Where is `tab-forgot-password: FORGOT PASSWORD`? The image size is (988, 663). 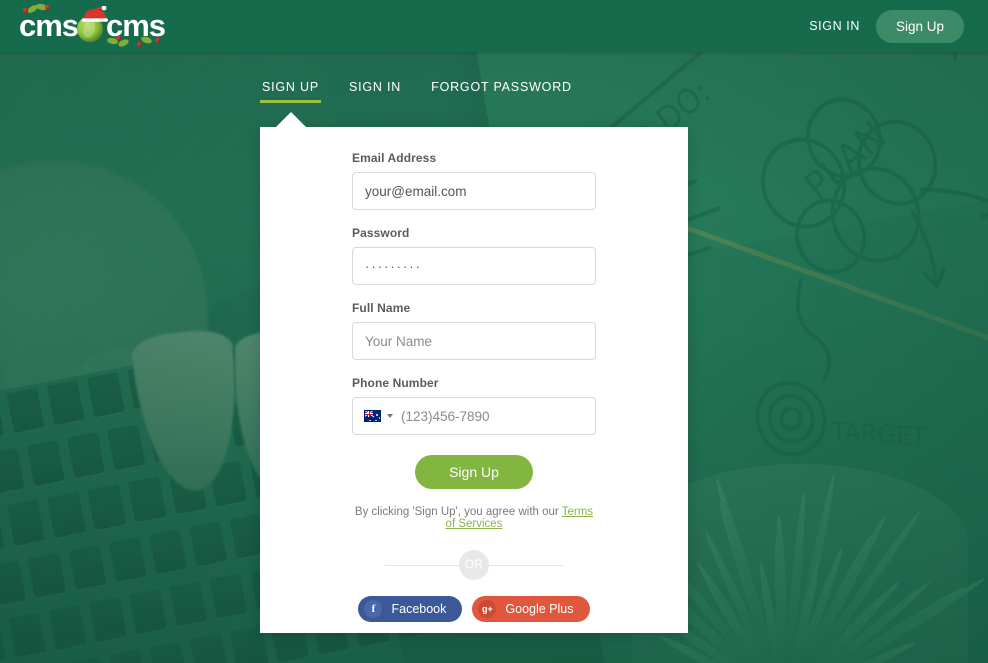
tab-forgot-password: FORGOT PASSWORD is located at coordinates (501, 91).